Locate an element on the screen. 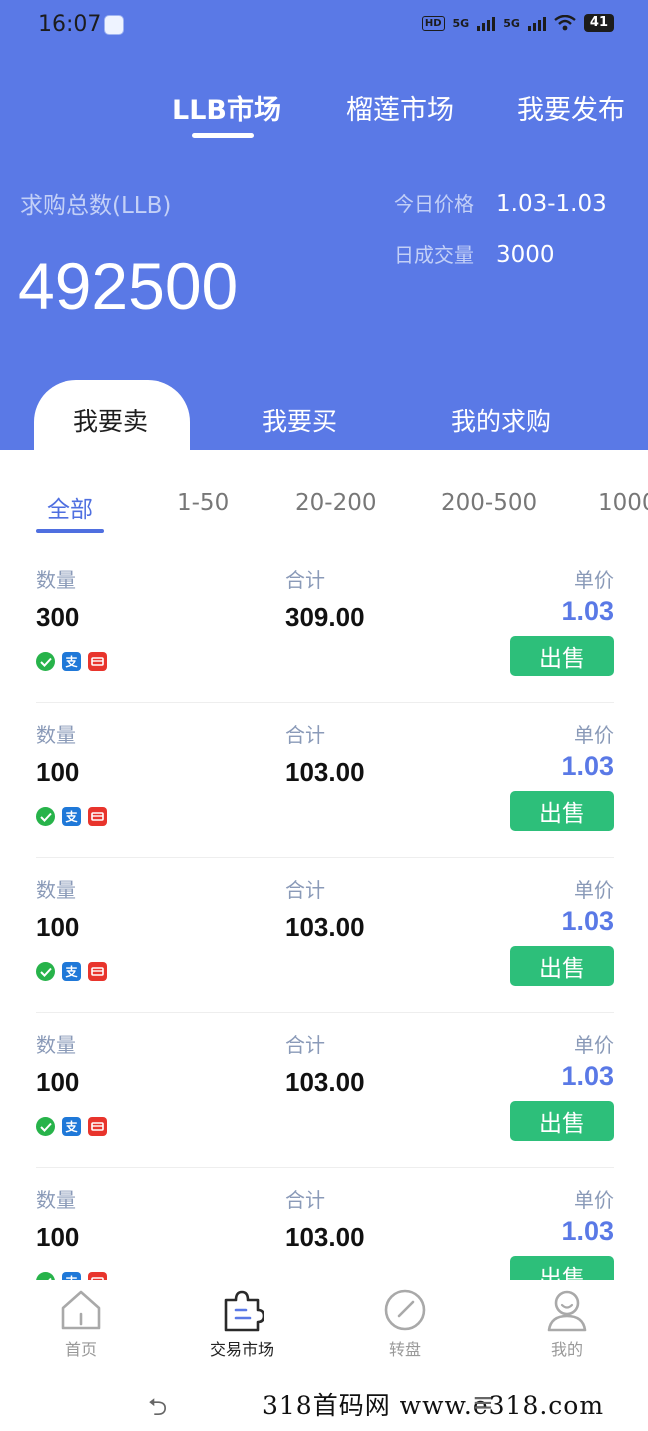 The width and height of the screenshot is (648, 1431). filter-20-200: 20-200 is located at coordinates (335, 503).